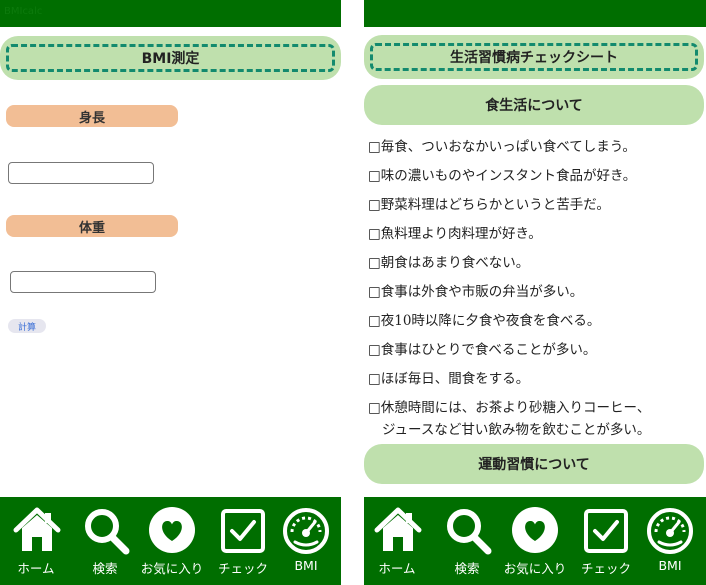 This screenshot has height=585, width=706. I want to click on checklist-item-line2: ジュースなど甘い飲み物を飲むことが多い。, so click(516, 430).